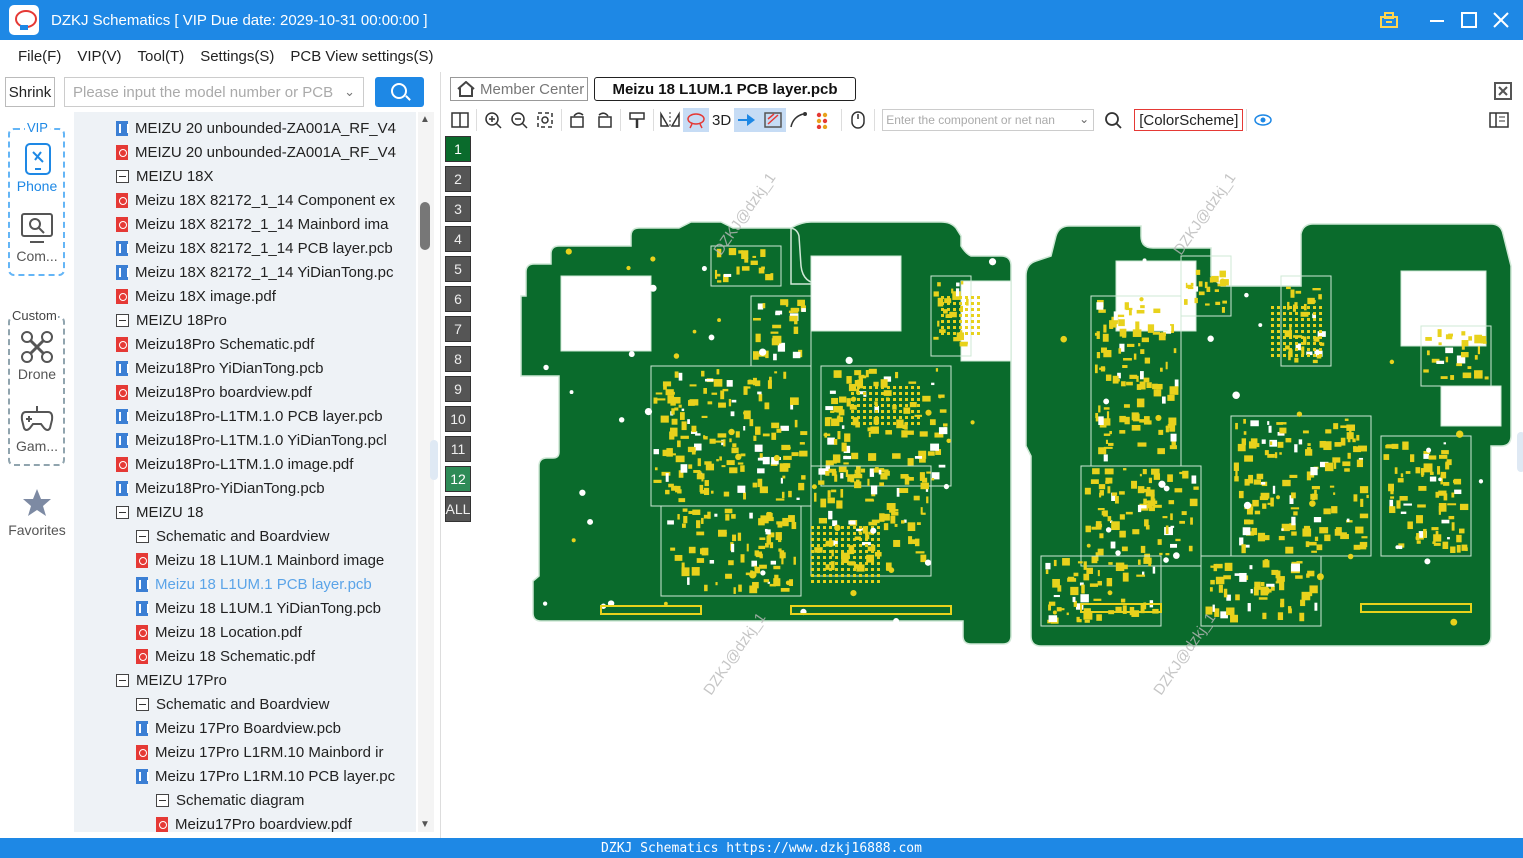  What do you see at coordinates (252, 224) in the screenshot?
I see `tree-file: Meizu 18X 82172_1_14 Mainbord ima` at bounding box center [252, 224].